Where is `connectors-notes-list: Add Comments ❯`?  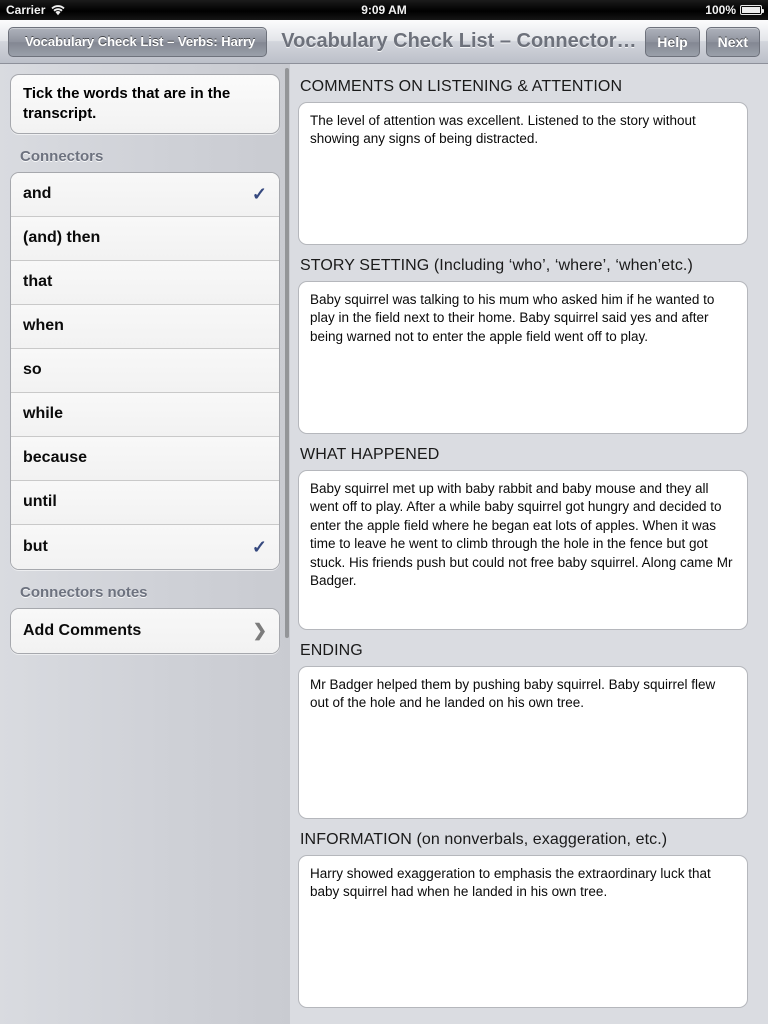
connectors-notes-list: Add Comments ❯ is located at coordinates (145, 630).